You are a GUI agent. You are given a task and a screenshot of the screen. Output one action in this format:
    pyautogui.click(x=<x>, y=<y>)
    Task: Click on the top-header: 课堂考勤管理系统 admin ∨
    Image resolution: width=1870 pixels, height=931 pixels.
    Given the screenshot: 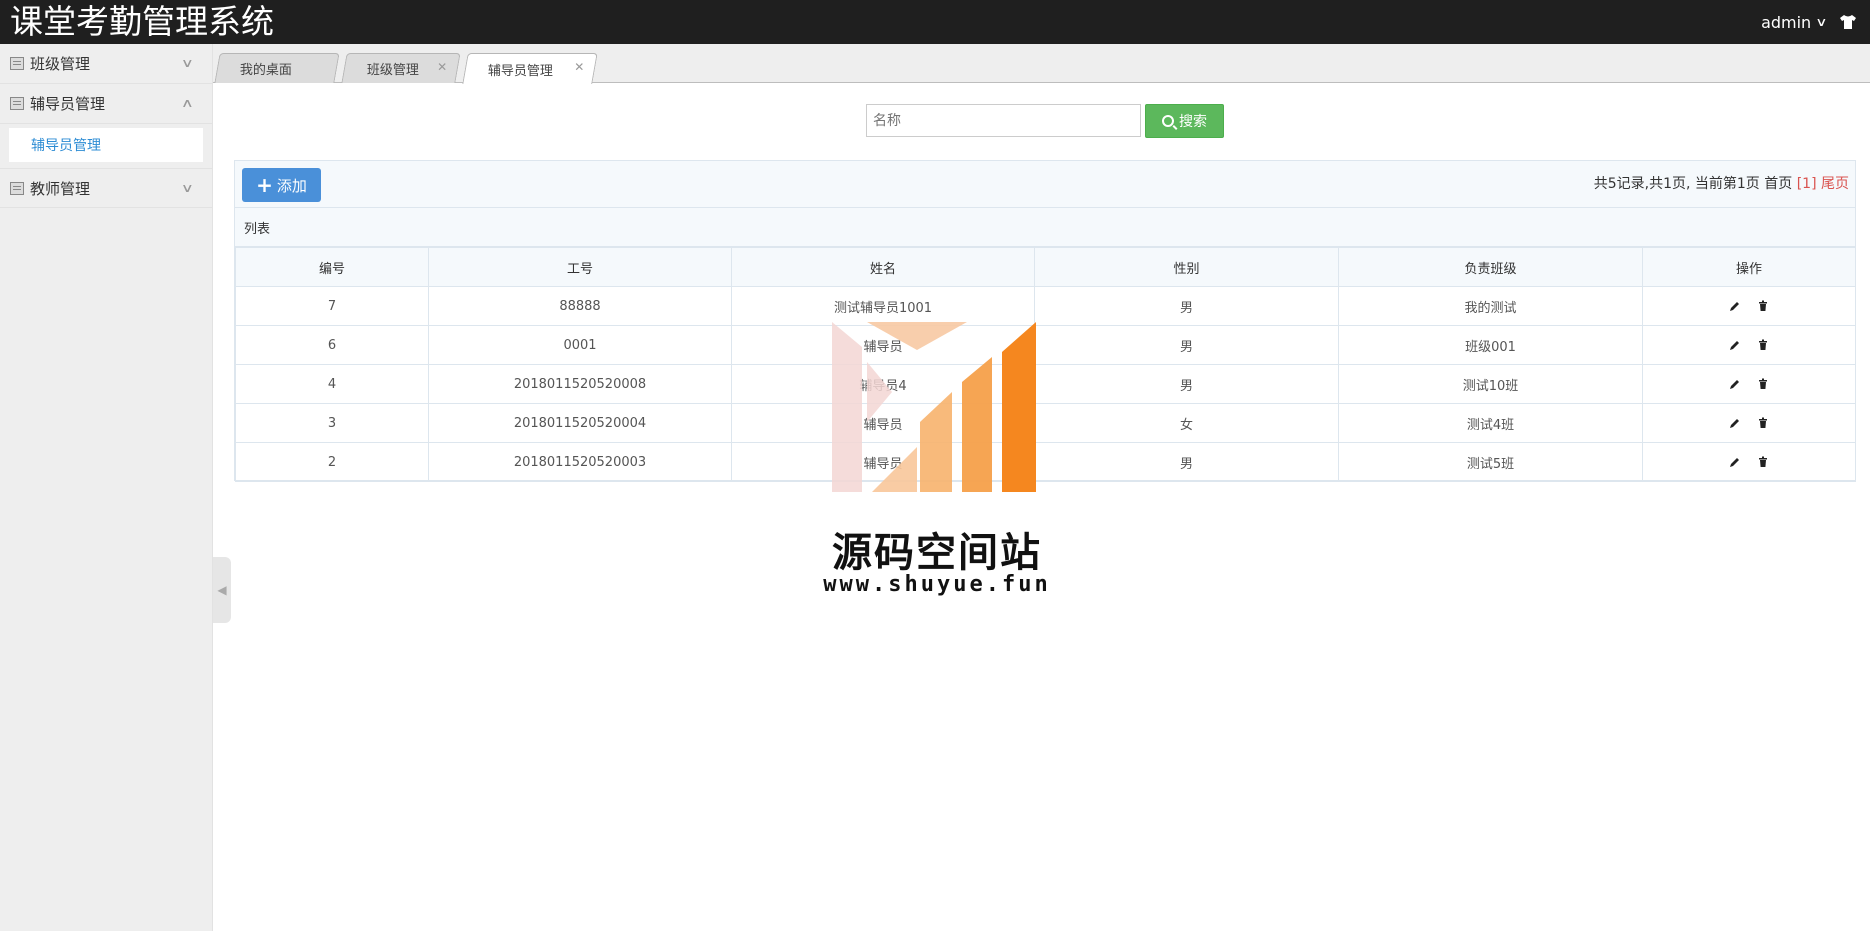 What is the action you would take?
    pyautogui.click(x=935, y=22)
    